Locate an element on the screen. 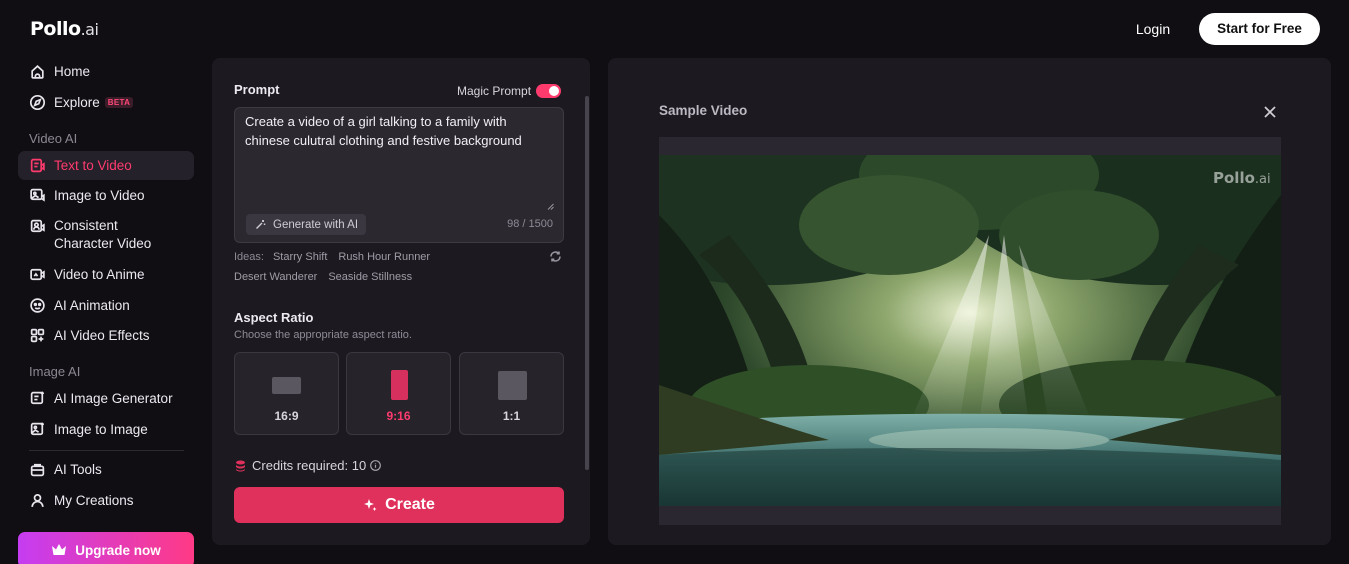 The image size is (1349, 564). sidebar-item-ai-tools: AI Tools is located at coordinates (106, 469).